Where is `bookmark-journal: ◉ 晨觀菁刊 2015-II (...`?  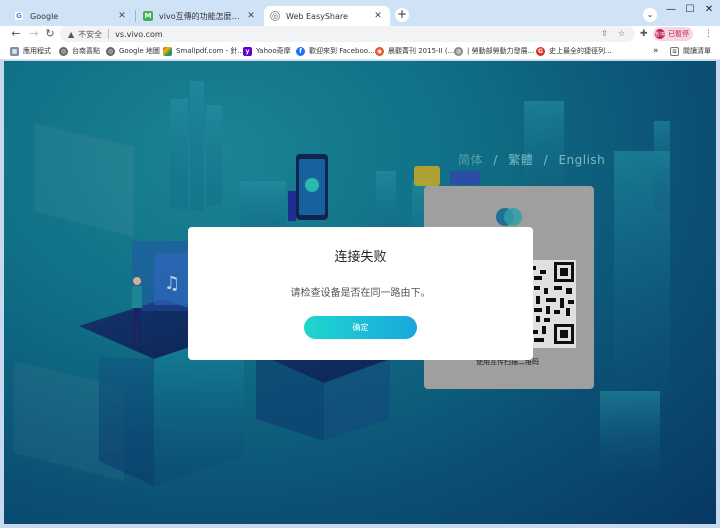
bookmark-journal: ◉ 晨觀菁刊 2015-II (... is located at coordinates (414, 51).